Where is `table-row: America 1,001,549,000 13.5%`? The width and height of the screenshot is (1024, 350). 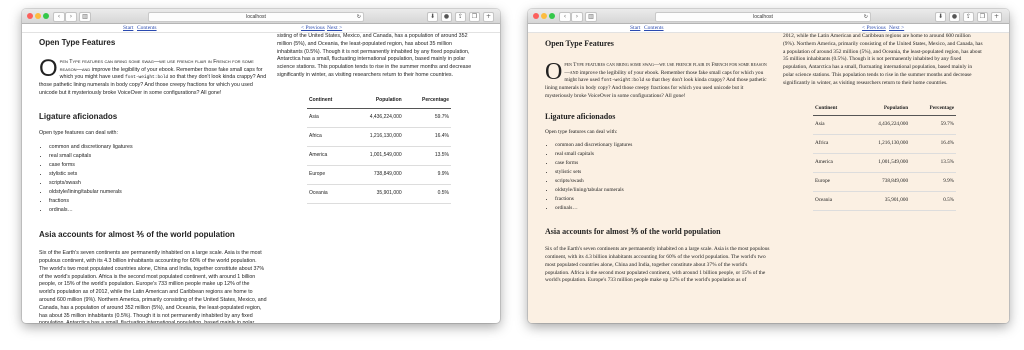
table-row: America 1,001,549,000 13.5% is located at coordinates (379, 156).